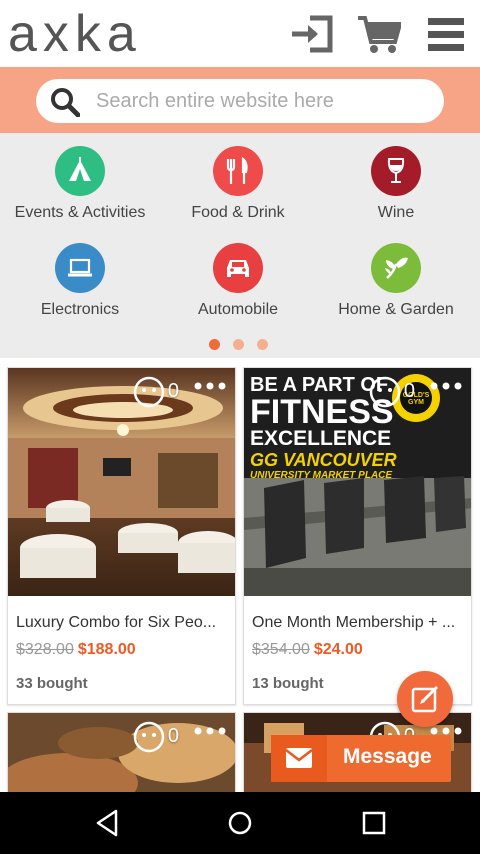 Image resolution: width=480 pixels, height=854 pixels. What do you see at coordinates (240, 33) in the screenshot?
I see `app-header: axka` at bounding box center [240, 33].